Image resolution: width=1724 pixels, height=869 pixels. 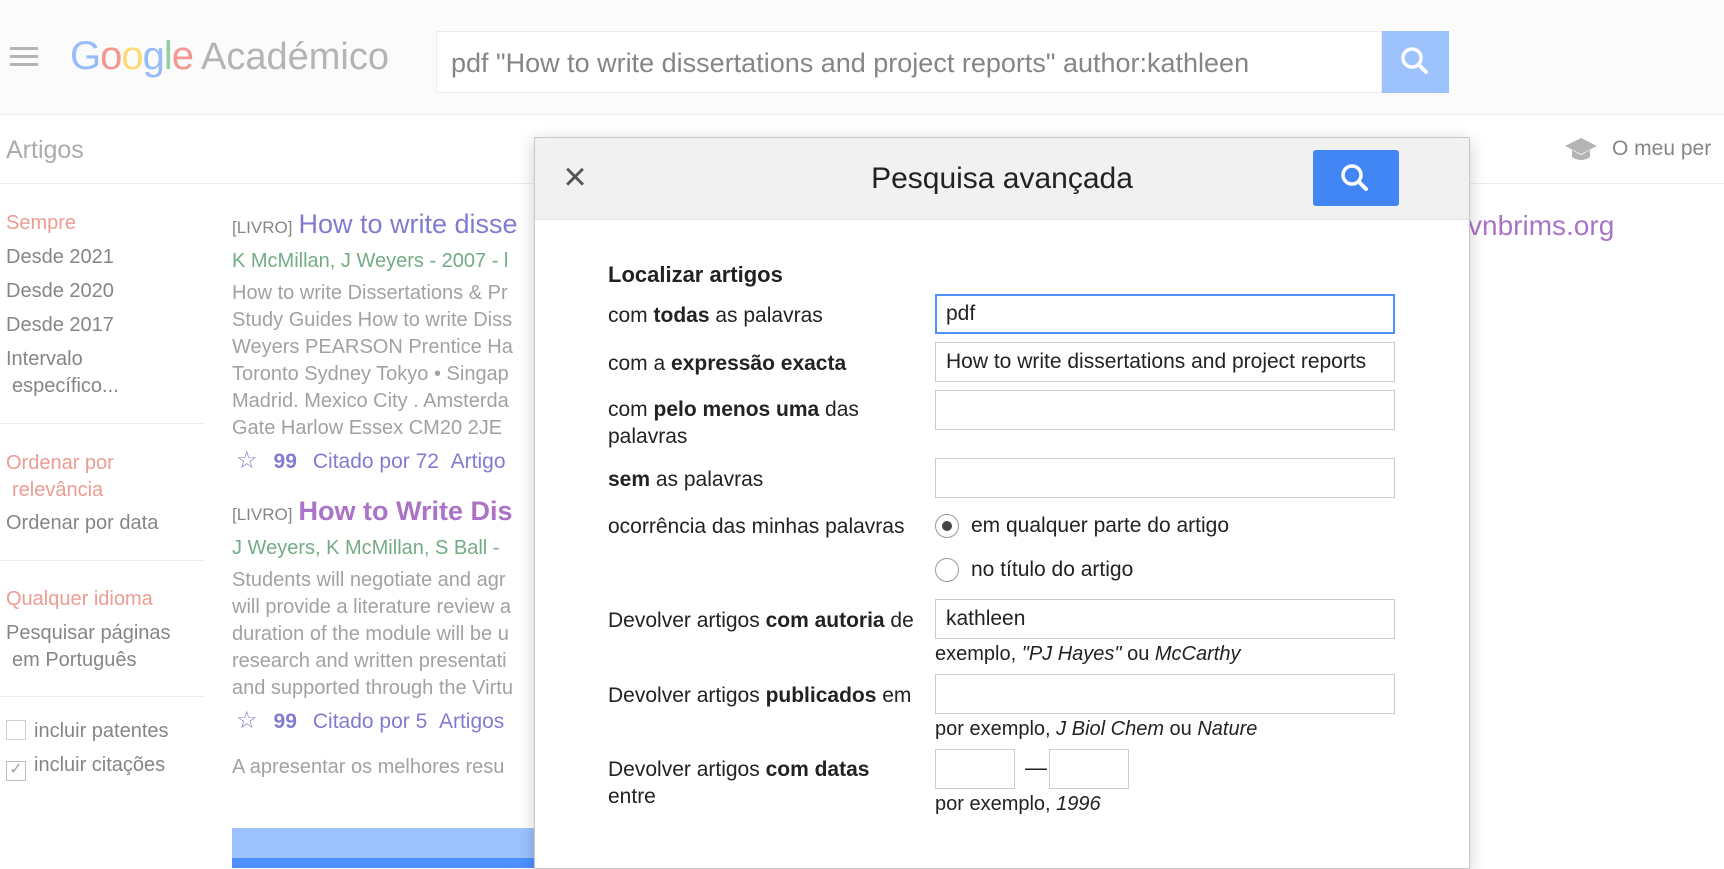 What do you see at coordinates (839, 409) in the screenshot?
I see `label-text: das` at bounding box center [839, 409].